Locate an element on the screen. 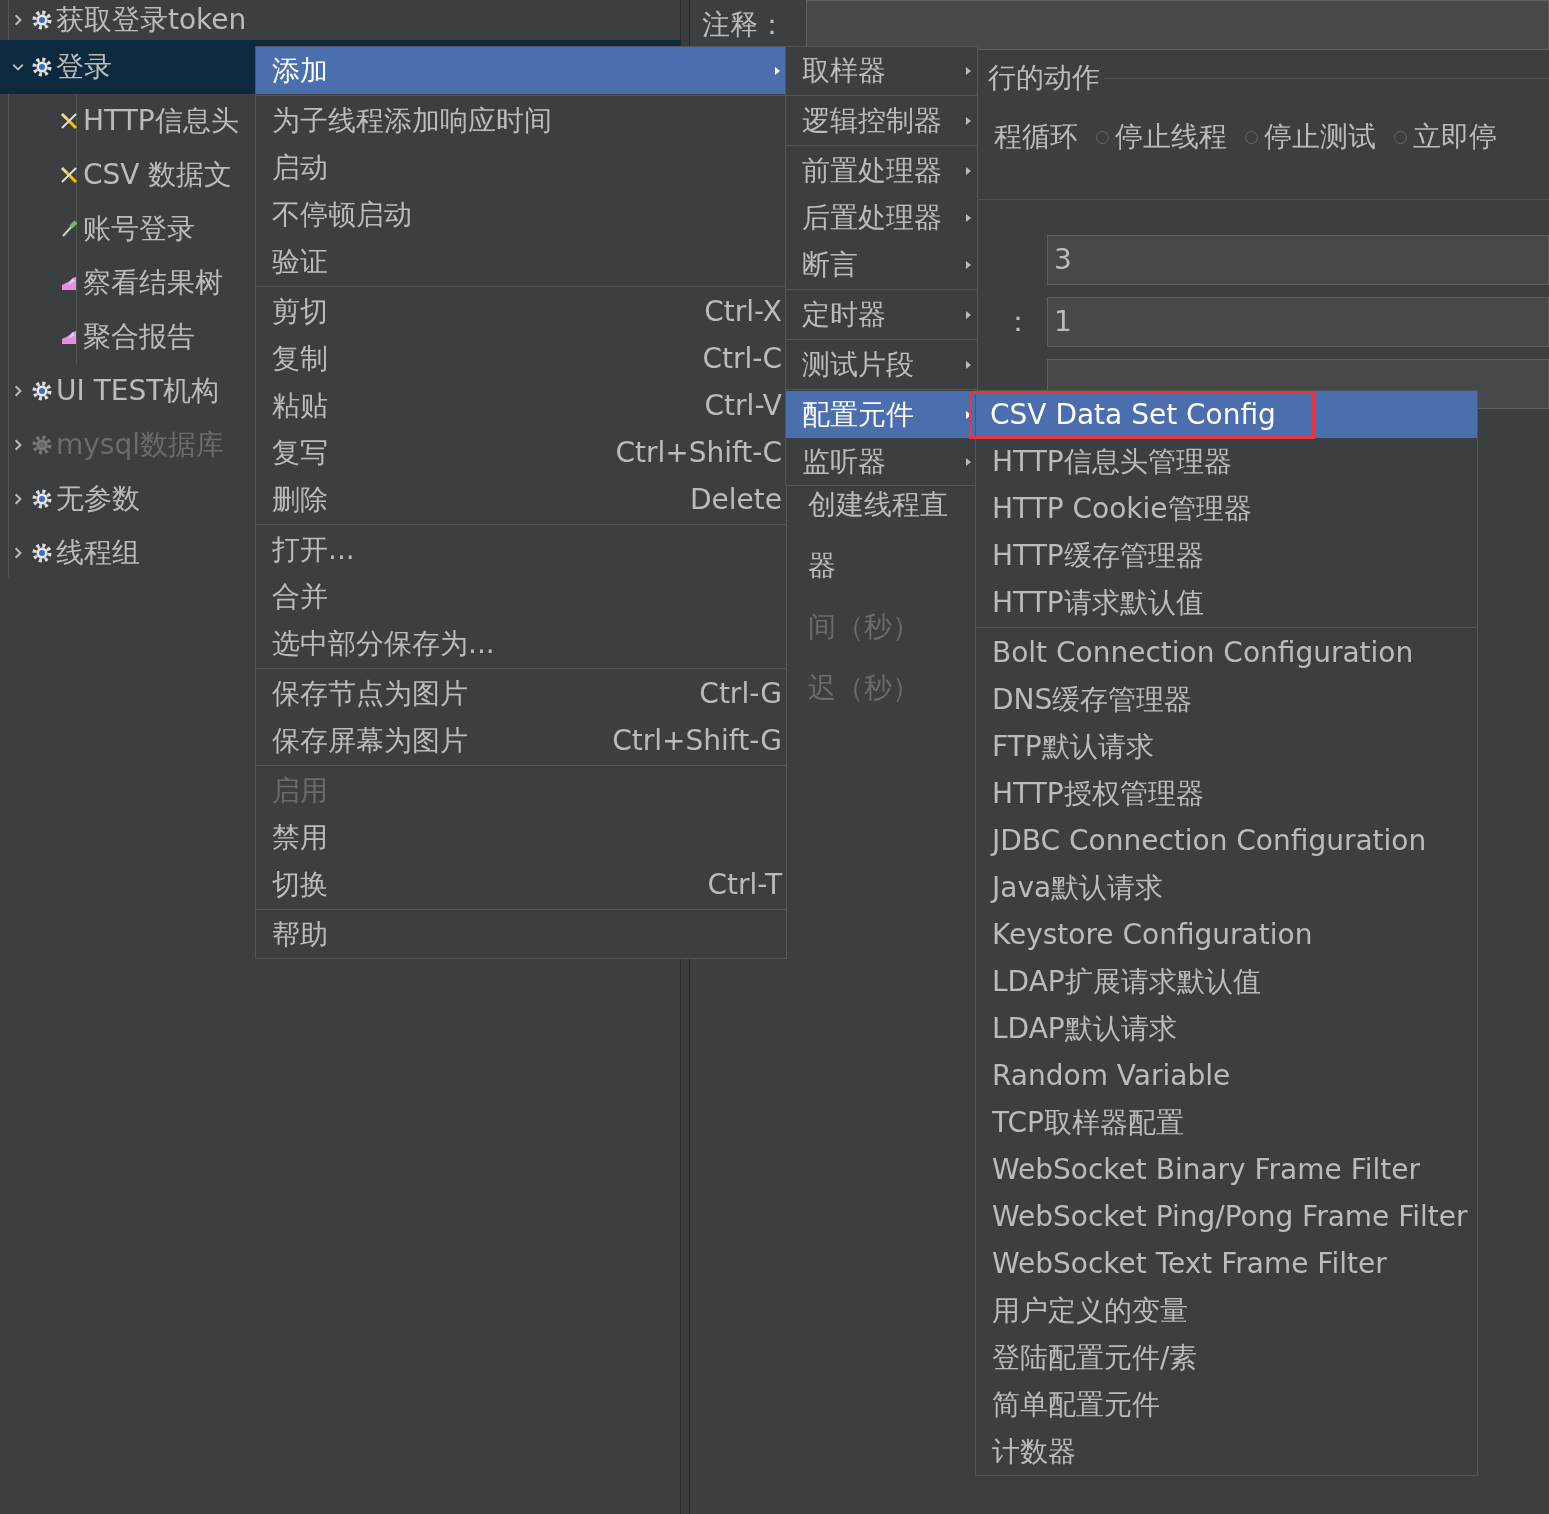 This screenshot has height=1514, width=1549. shortcut-label: Ctrl+Shift-C is located at coordinates (698, 452).